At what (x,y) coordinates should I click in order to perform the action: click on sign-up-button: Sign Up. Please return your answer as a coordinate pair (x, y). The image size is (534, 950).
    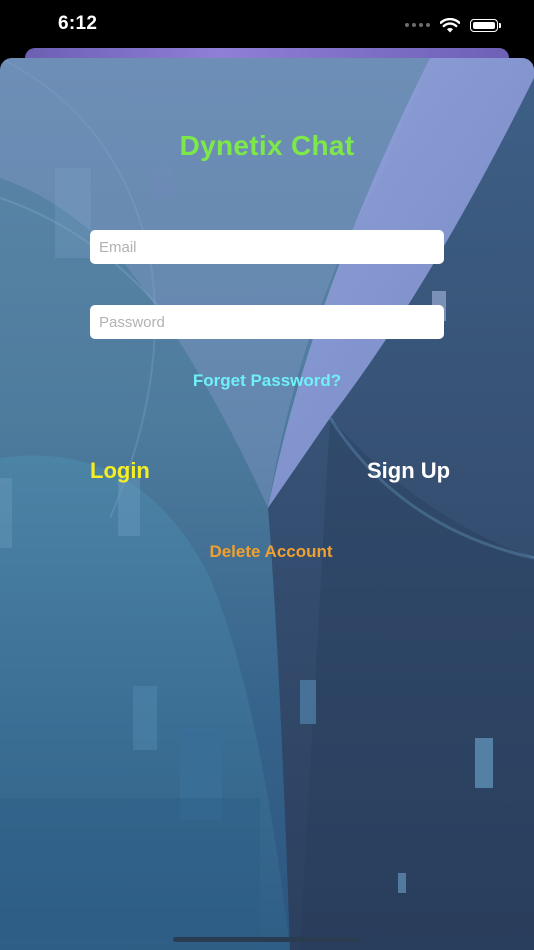
    Looking at the image, I should click on (408, 471).